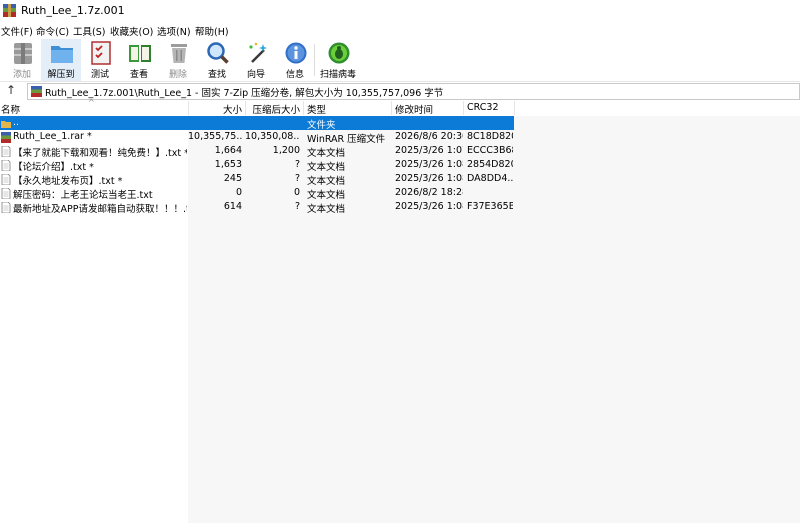  Describe the element at coordinates (215, 109) in the screenshot. I see `column-header-size: 大小` at that location.